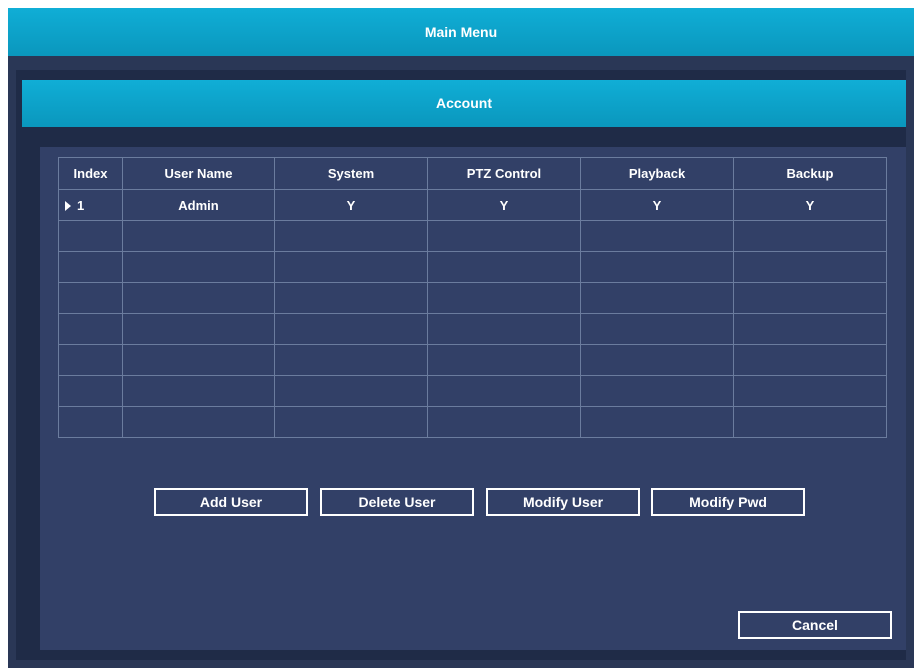 The image size is (914, 668). I want to click on user-name-cell: Admin, so click(198, 205).